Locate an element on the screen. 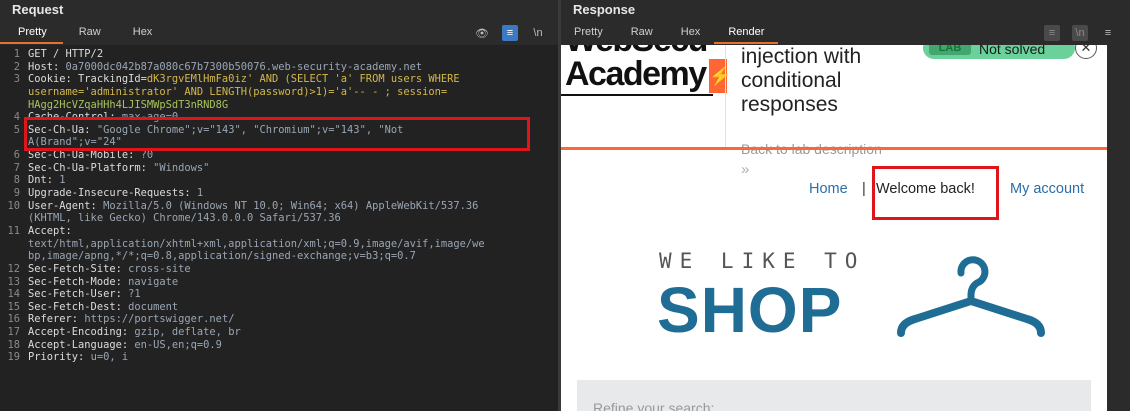 Image resolution: width=1130 pixels, height=411 pixels. search-panel: Refine your search: is located at coordinates (834, 395).